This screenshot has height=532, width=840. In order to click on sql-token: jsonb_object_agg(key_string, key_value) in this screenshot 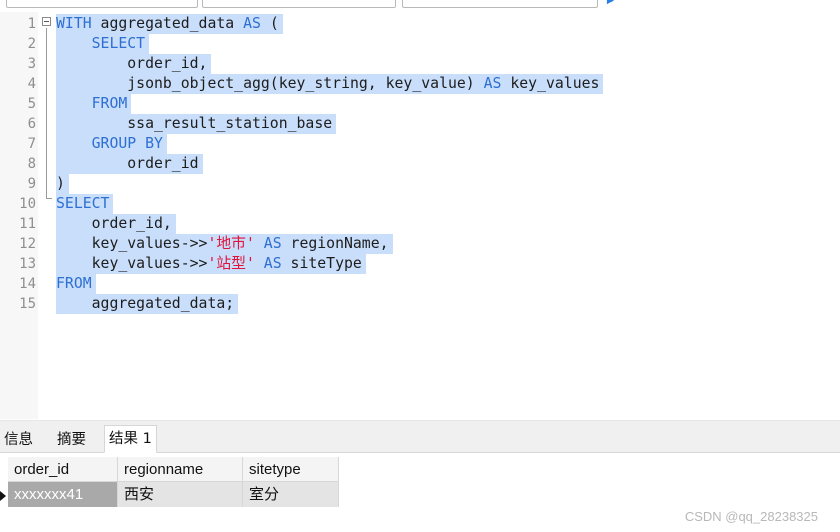, I will do `click(270, 83)`.